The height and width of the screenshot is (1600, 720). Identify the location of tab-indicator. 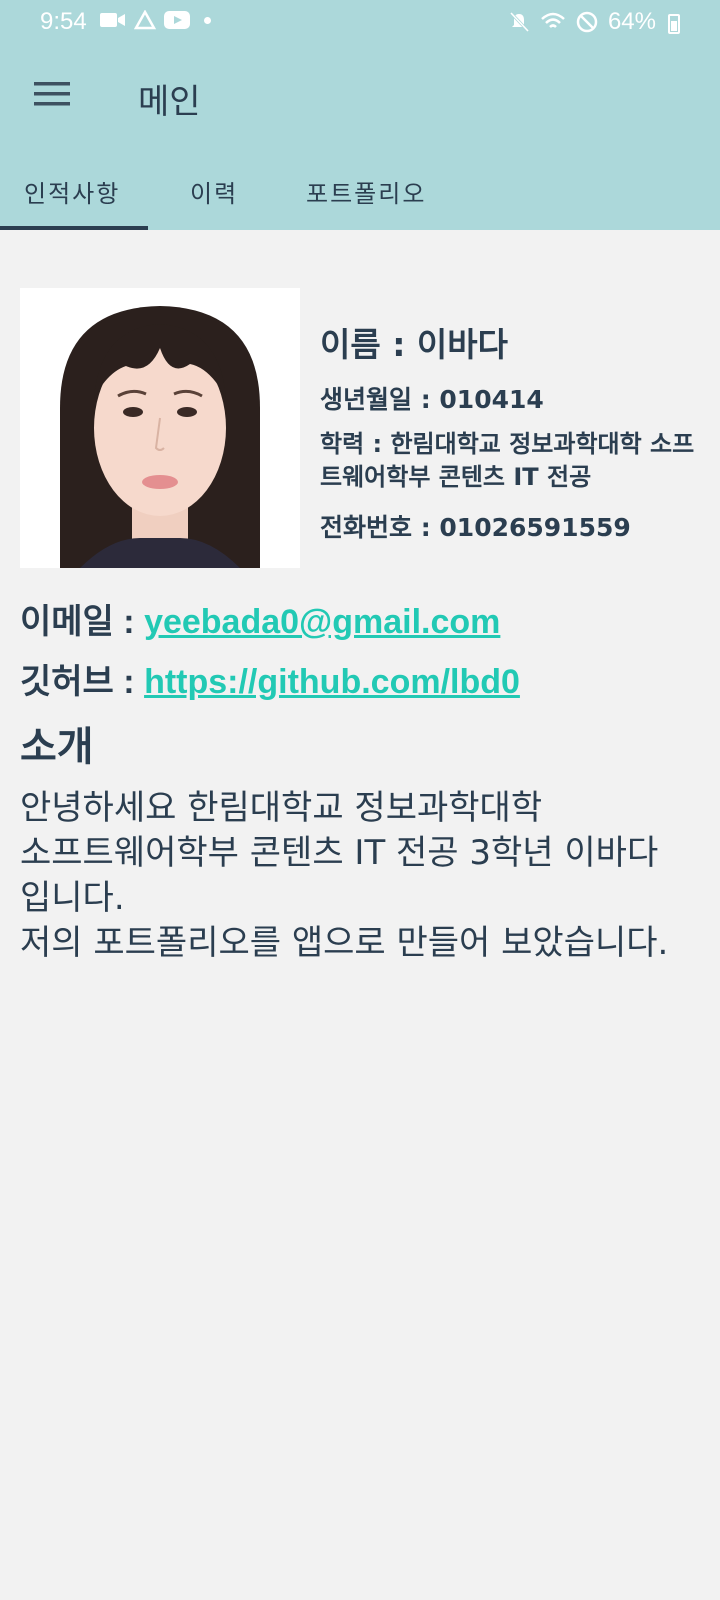
(74, 228).